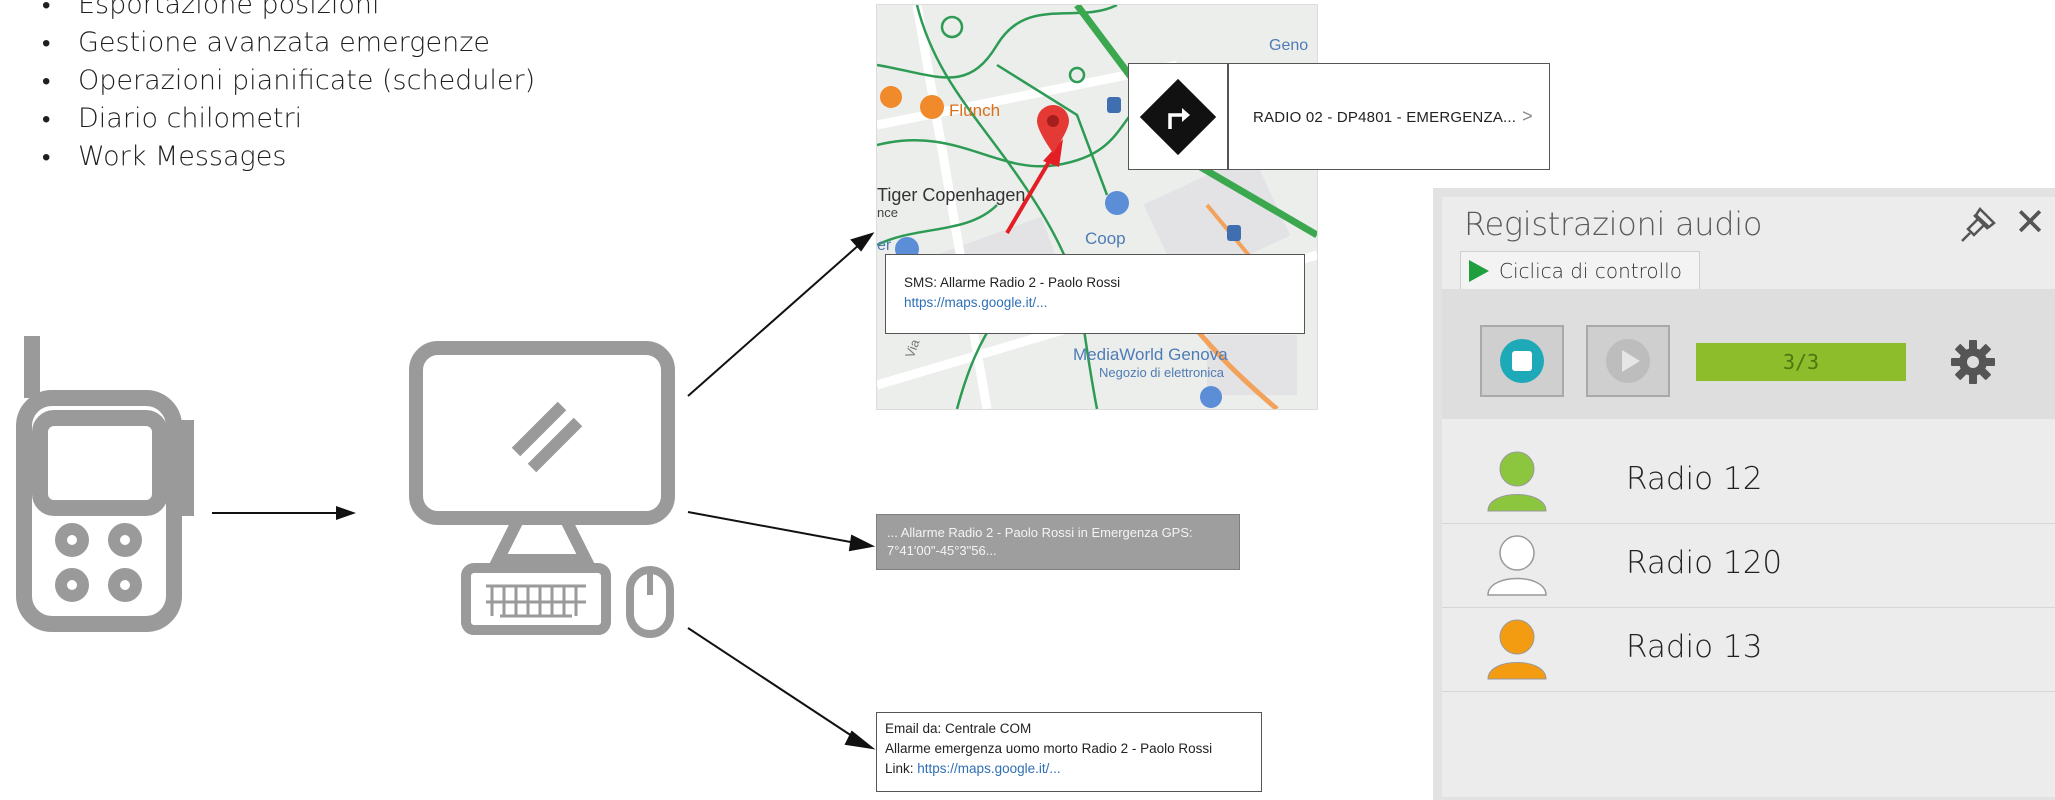 The image size is (2055, 800). I want to click on radio-row: Radio 120, so click(1748, 565).